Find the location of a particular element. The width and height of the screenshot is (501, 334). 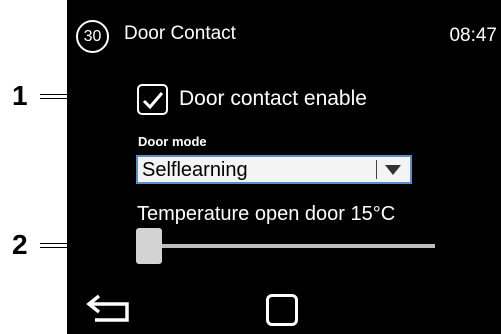

screen-number: 30 is located at coordinates (92, 36).